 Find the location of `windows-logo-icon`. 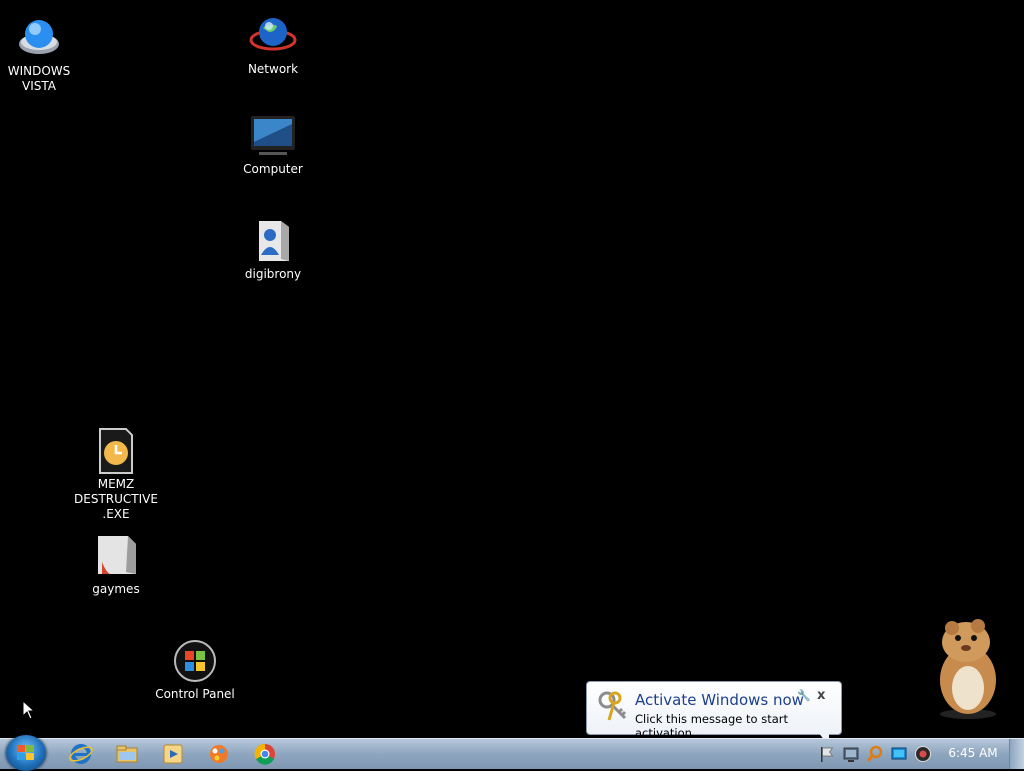

windows-logo-icon is located at coordinates (195, 661).